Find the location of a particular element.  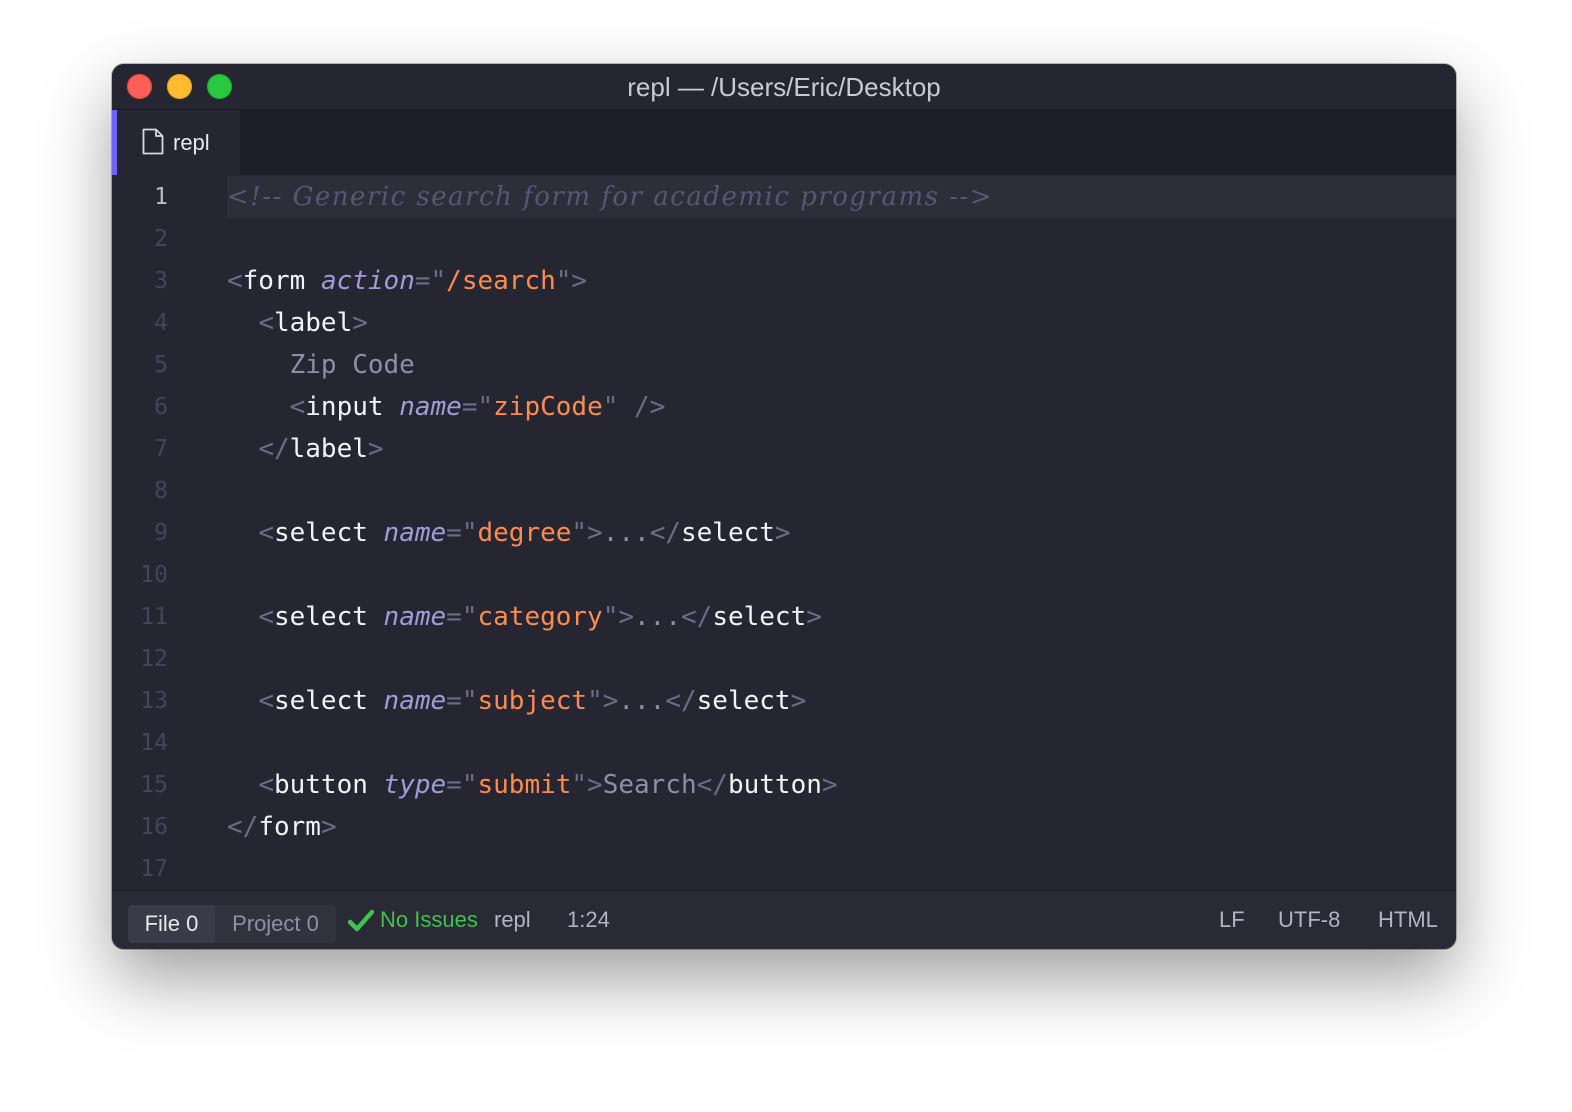

code-token-str: subject is located at coordinates (532, 701).